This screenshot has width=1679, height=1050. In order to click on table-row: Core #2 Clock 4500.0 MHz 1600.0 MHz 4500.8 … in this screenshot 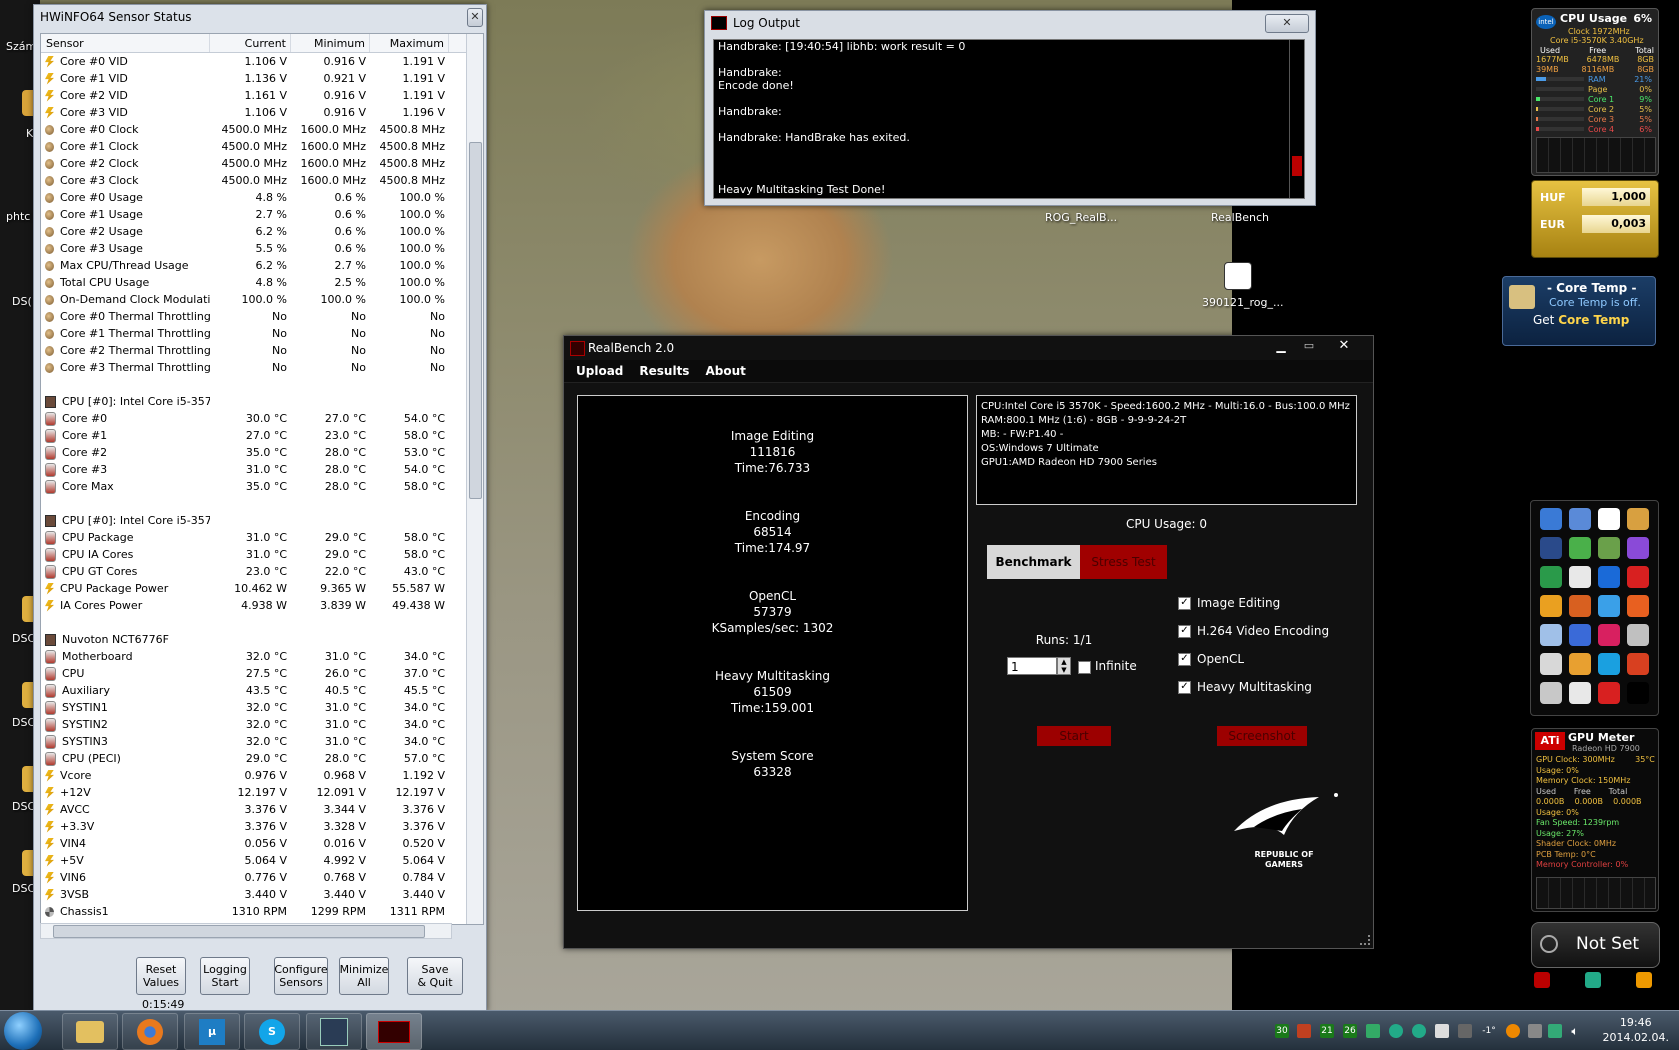, I will do `click(262, 163)`.